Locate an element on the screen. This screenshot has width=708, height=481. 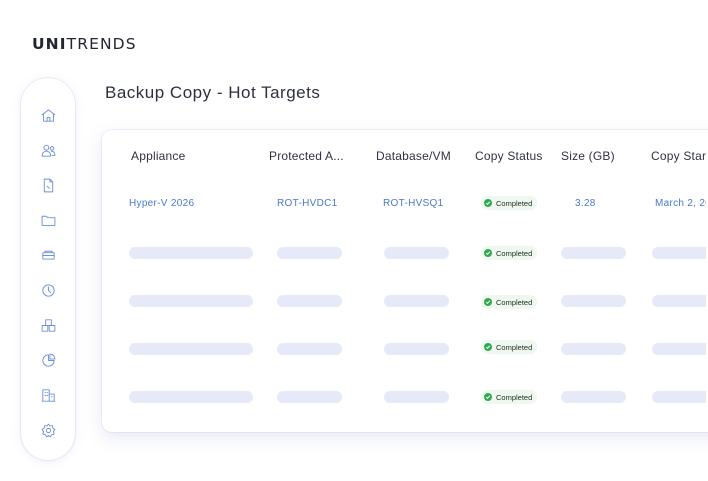
gear-icon is located at coordinates (48, 430).